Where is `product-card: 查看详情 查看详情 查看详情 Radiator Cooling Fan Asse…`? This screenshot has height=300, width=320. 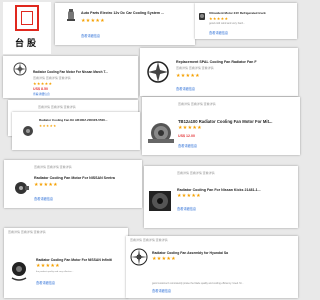
product-card: 查看详情 查看详情 查看详情 Radiator Cooling Fan Asse… is located at coordinates (212, 267).